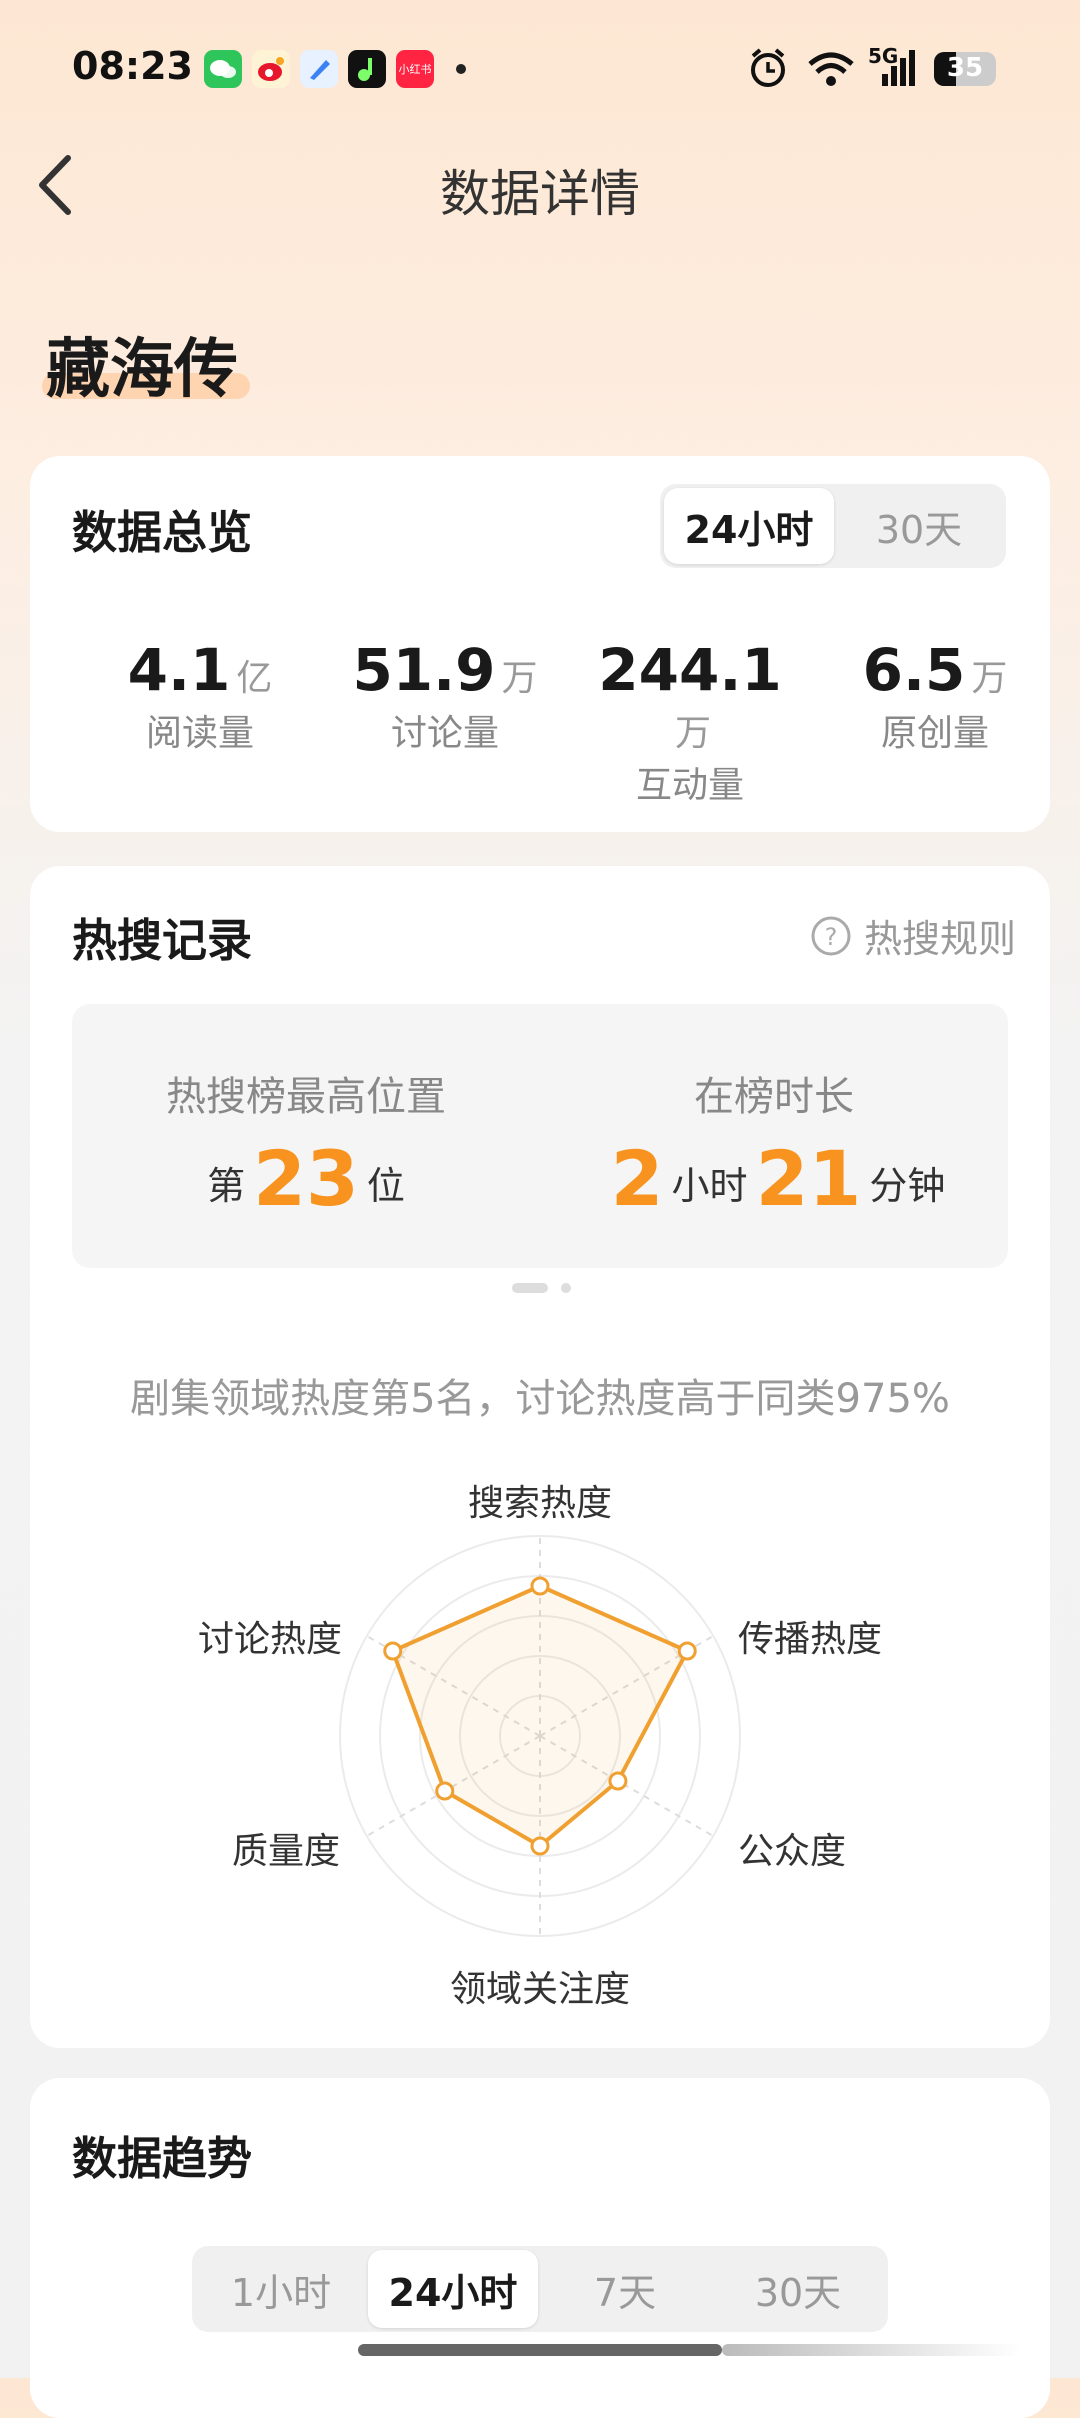  I want to click on home-indicator, so click(540, 2350).